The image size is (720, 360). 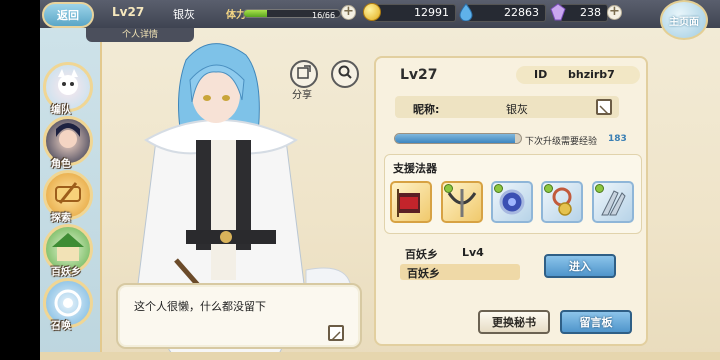 I want to click on village-level: Lv4, so click(x=473, y=252).